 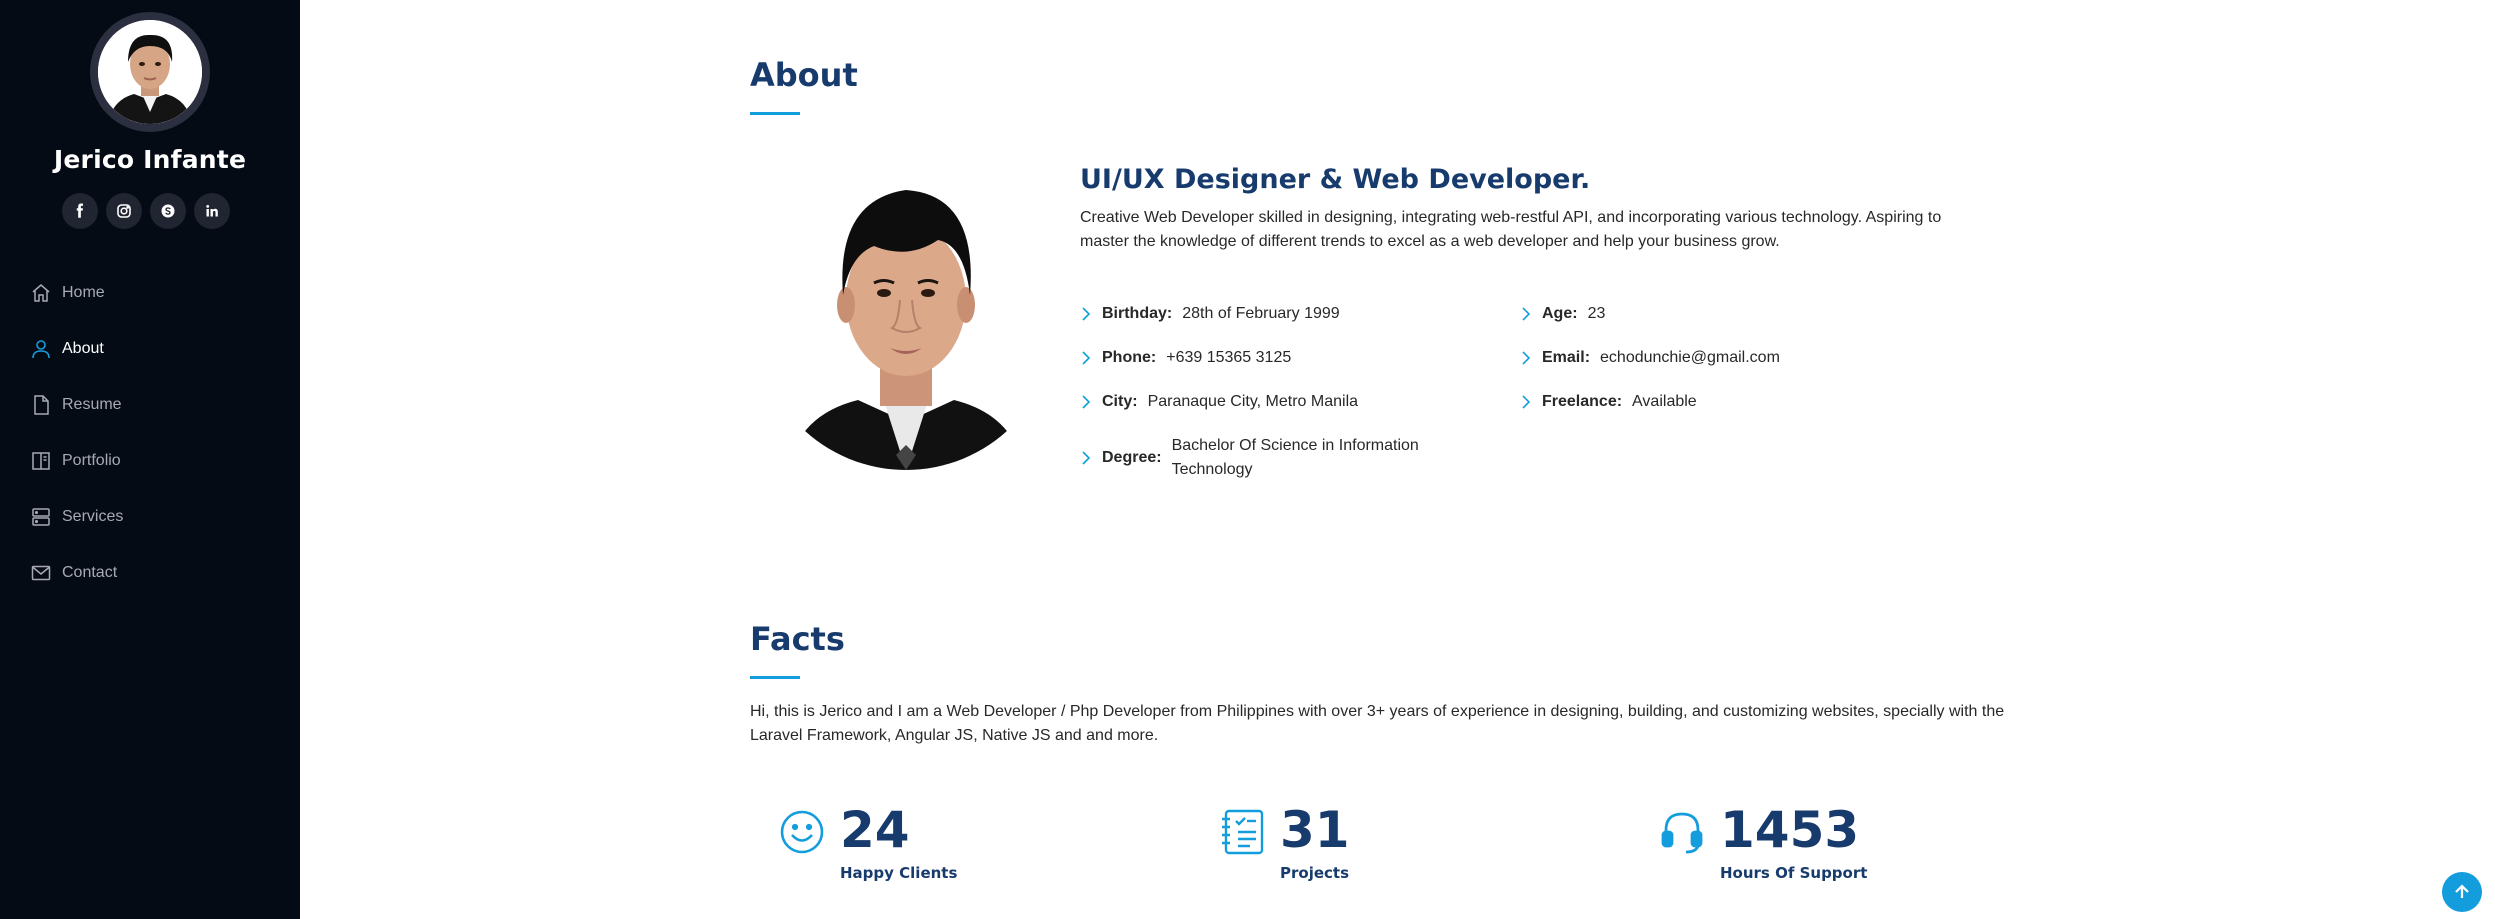 I want to click on nav-item-portfolio: Portfolio, so click(x=160, y=461).